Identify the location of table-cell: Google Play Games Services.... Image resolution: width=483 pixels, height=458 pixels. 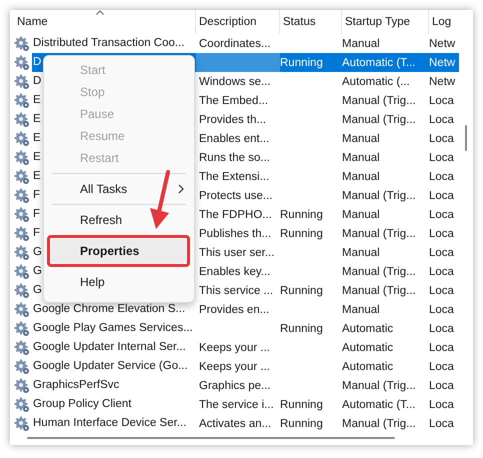
(114, 328).